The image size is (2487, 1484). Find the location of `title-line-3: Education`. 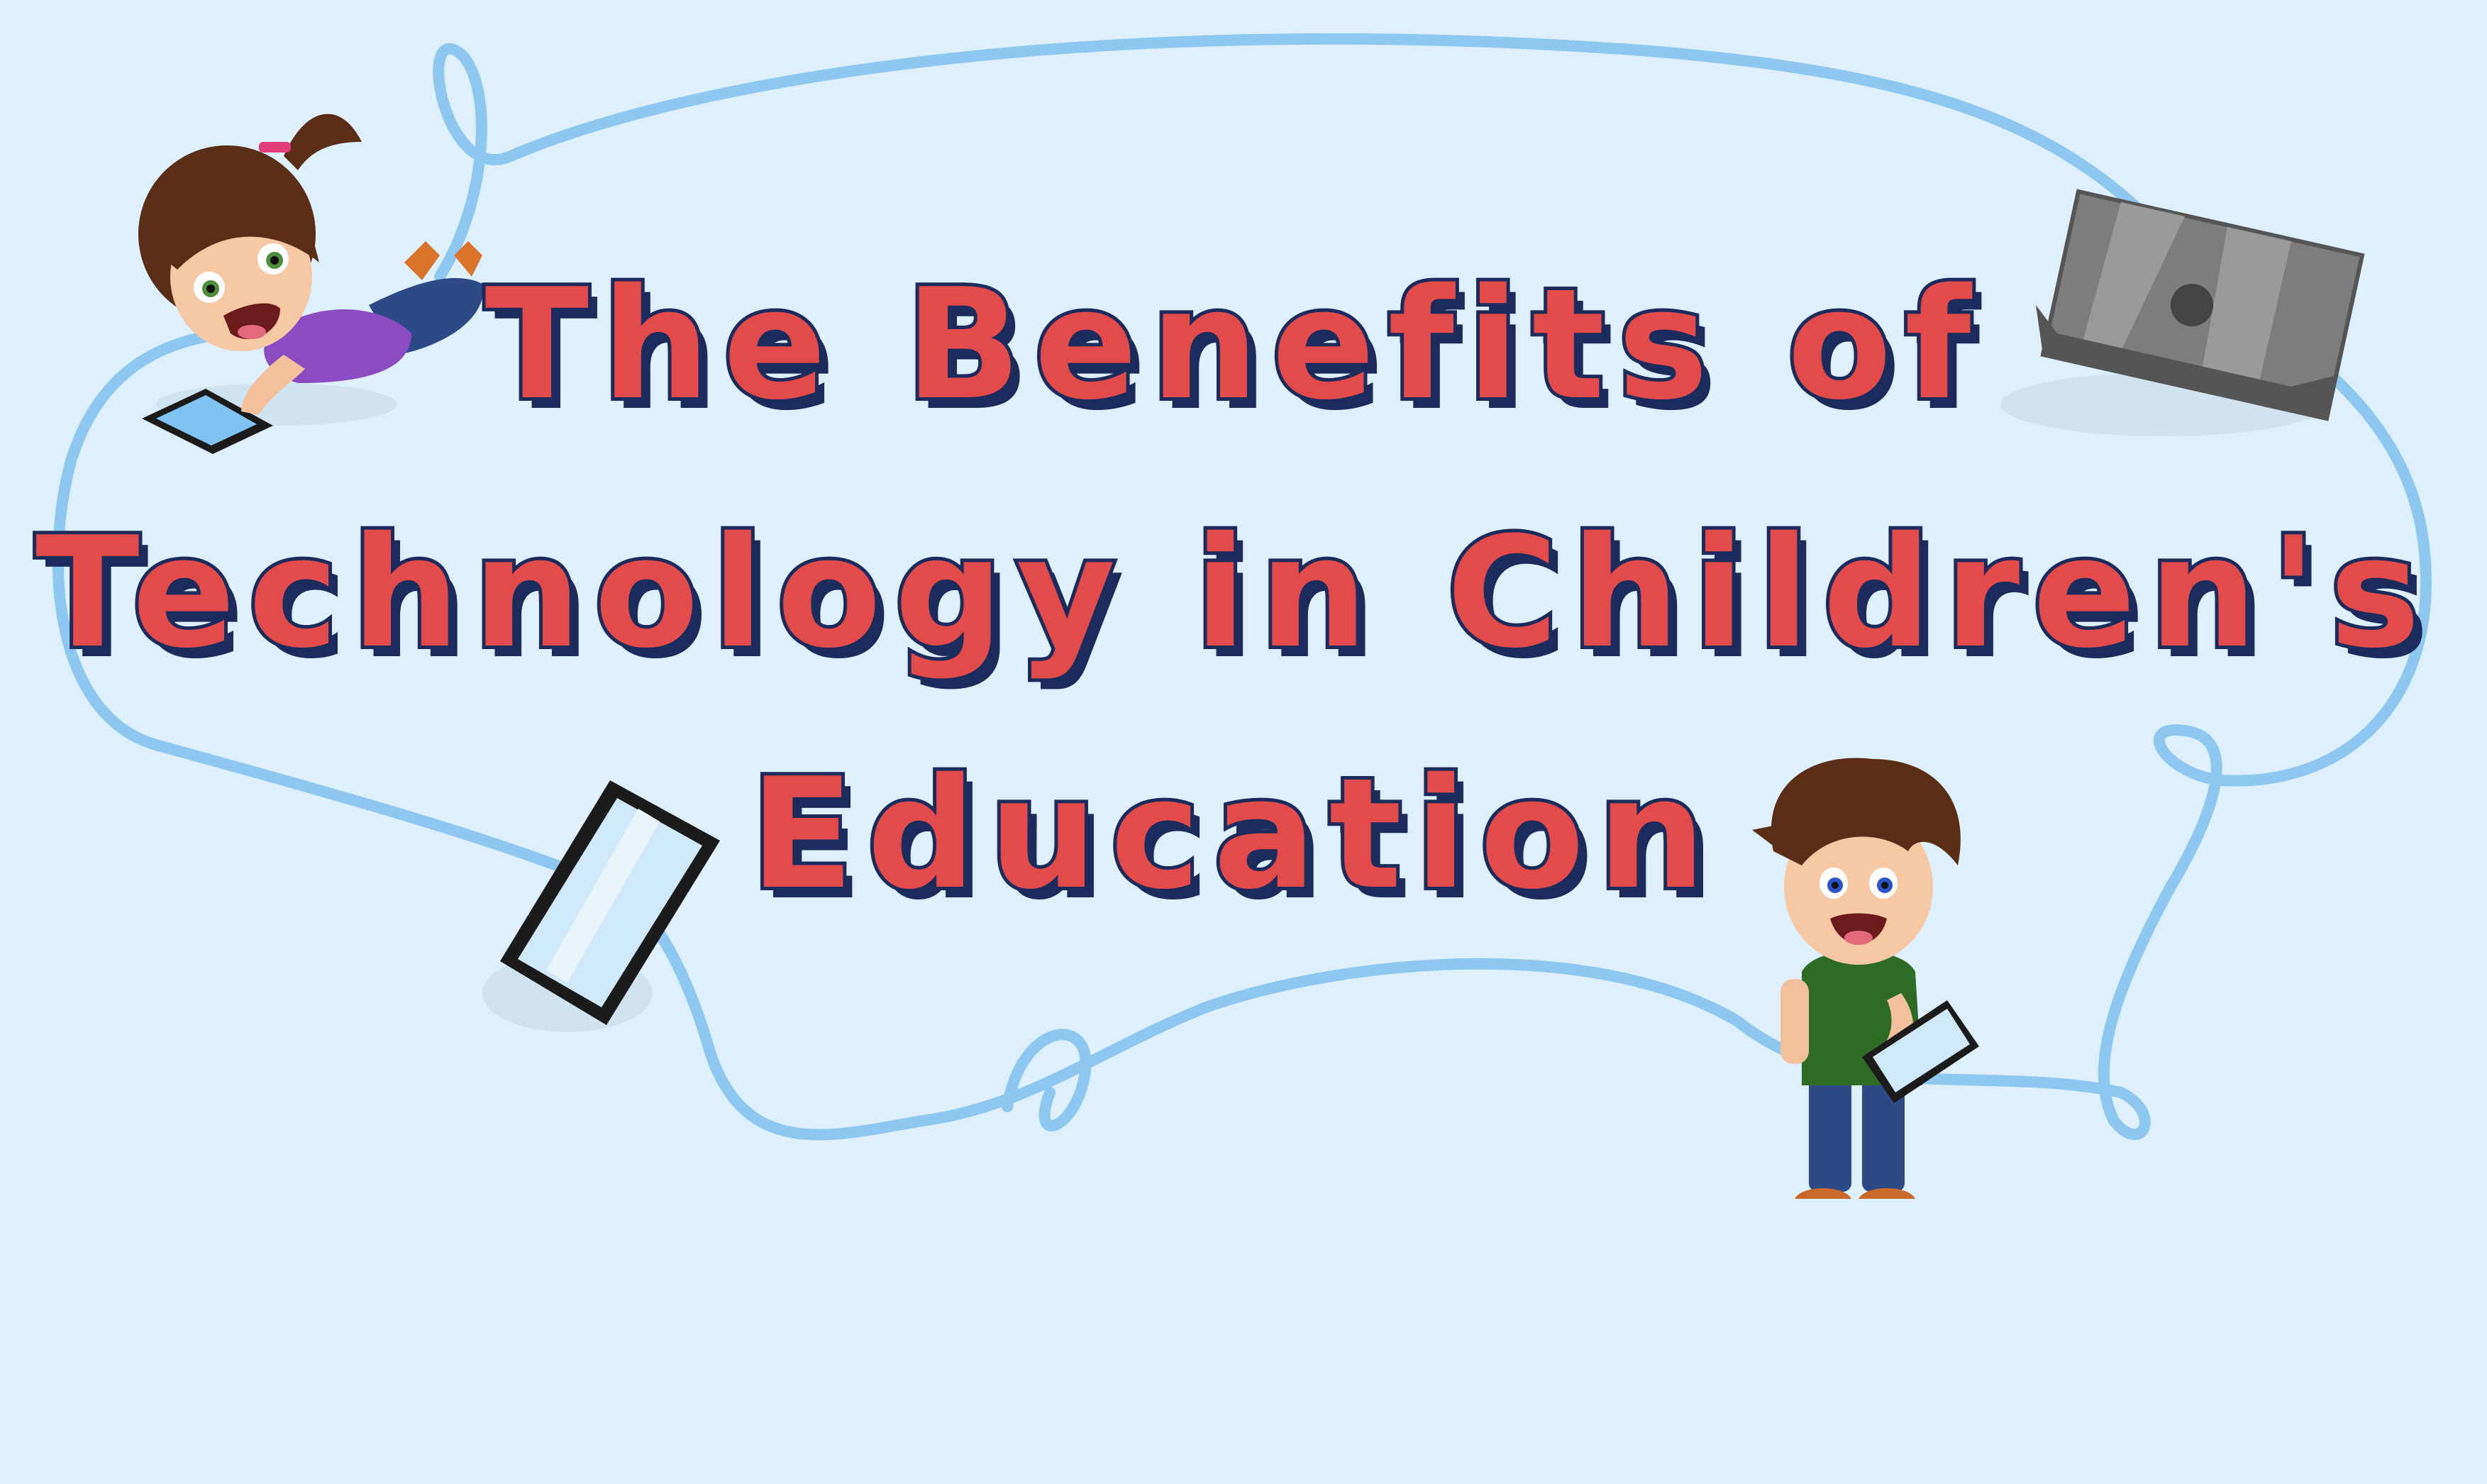

title-line-3: Education is located at coordinates (1234, 834).